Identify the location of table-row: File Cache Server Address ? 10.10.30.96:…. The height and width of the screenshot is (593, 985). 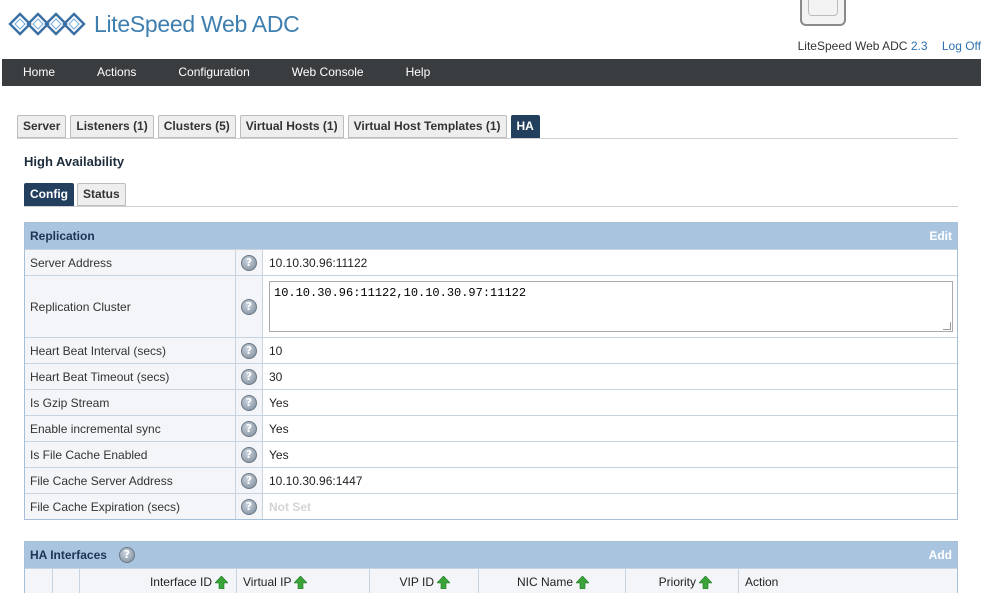
(491, 480).